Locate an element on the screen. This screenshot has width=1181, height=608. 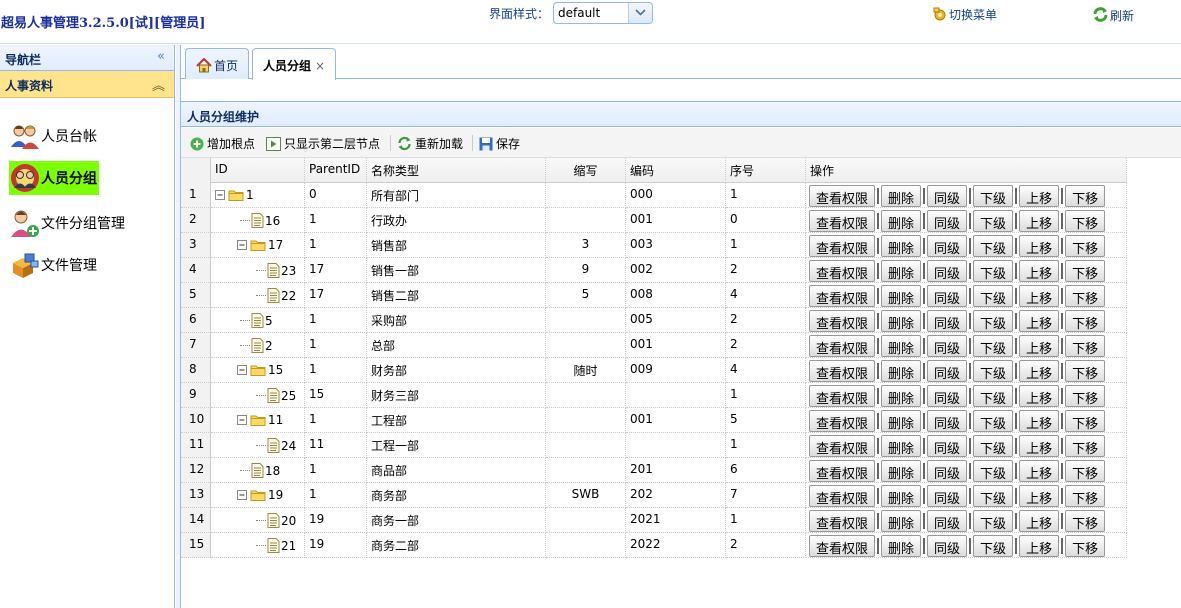
show-level2-button: 只显示第二层节点 is located at coordinates (323, 143).